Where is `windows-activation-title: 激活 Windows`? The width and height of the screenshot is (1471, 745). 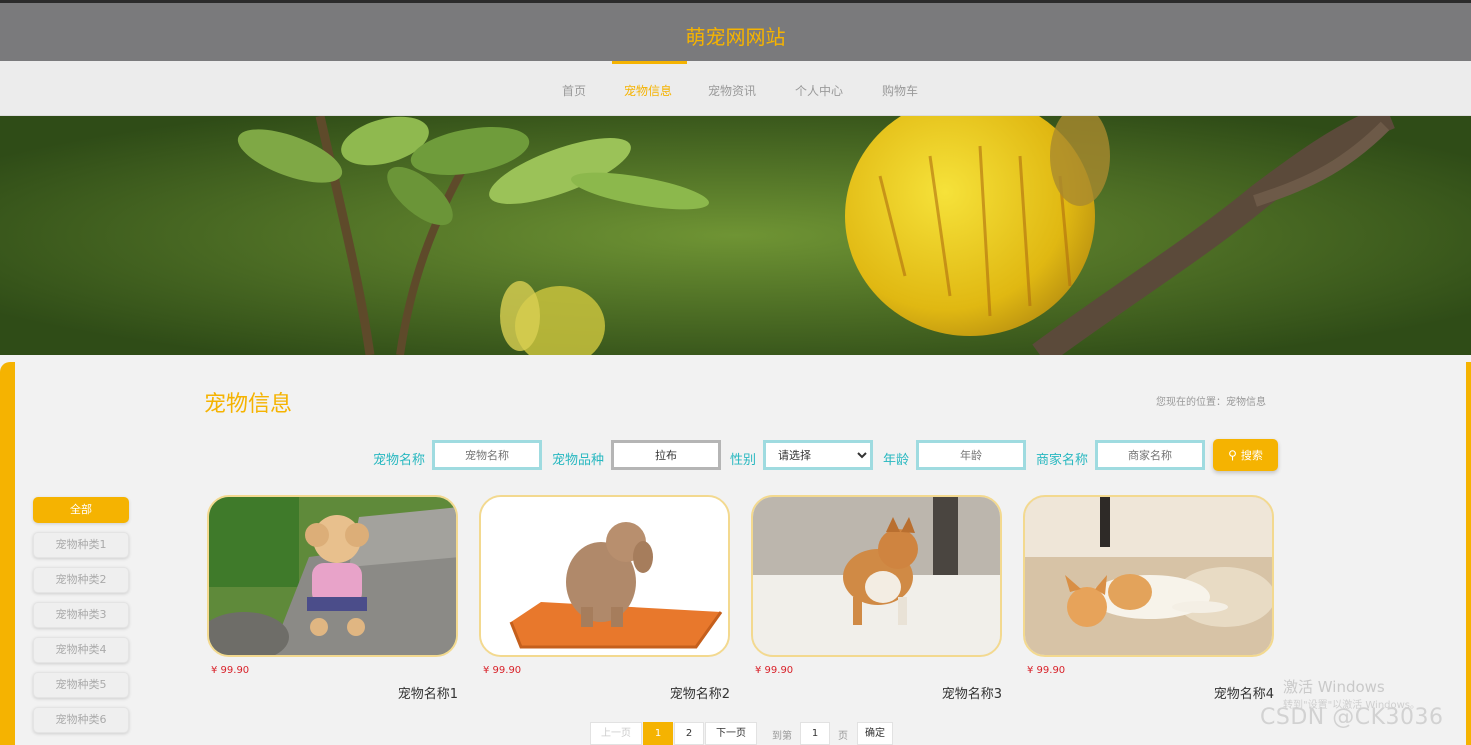 windows-activation-title: 激活 Windows is located at coordinates (1334, 687).